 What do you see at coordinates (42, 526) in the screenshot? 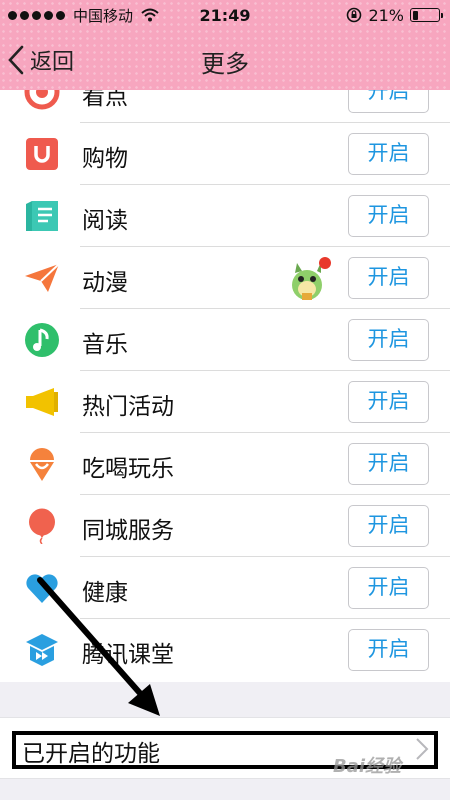
I see `balloon-icon` at bounding box center [42, 526].